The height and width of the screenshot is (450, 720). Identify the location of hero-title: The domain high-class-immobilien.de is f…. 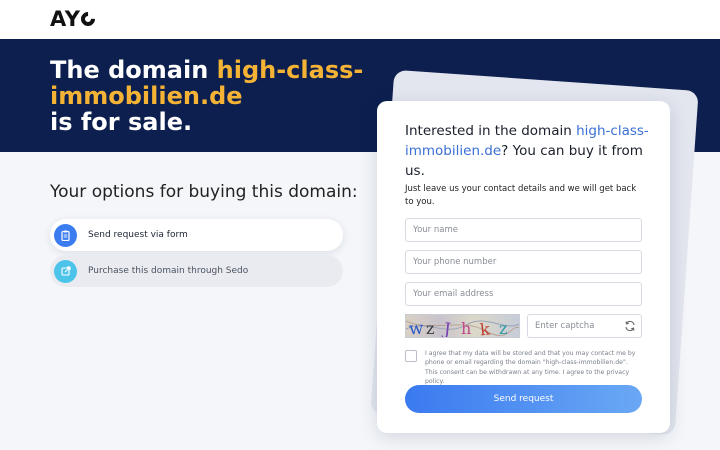
(210, 96).